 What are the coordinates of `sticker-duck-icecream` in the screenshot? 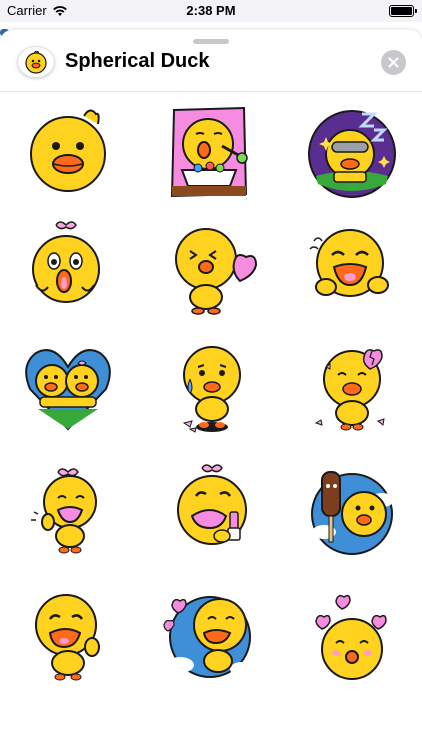 It's located at (352, 510).